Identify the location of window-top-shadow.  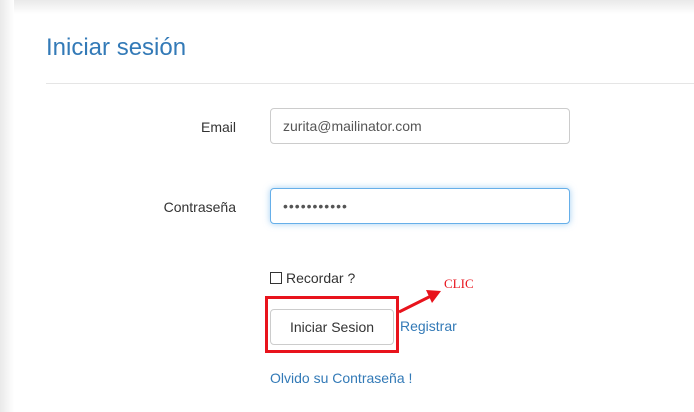
(347, 7).